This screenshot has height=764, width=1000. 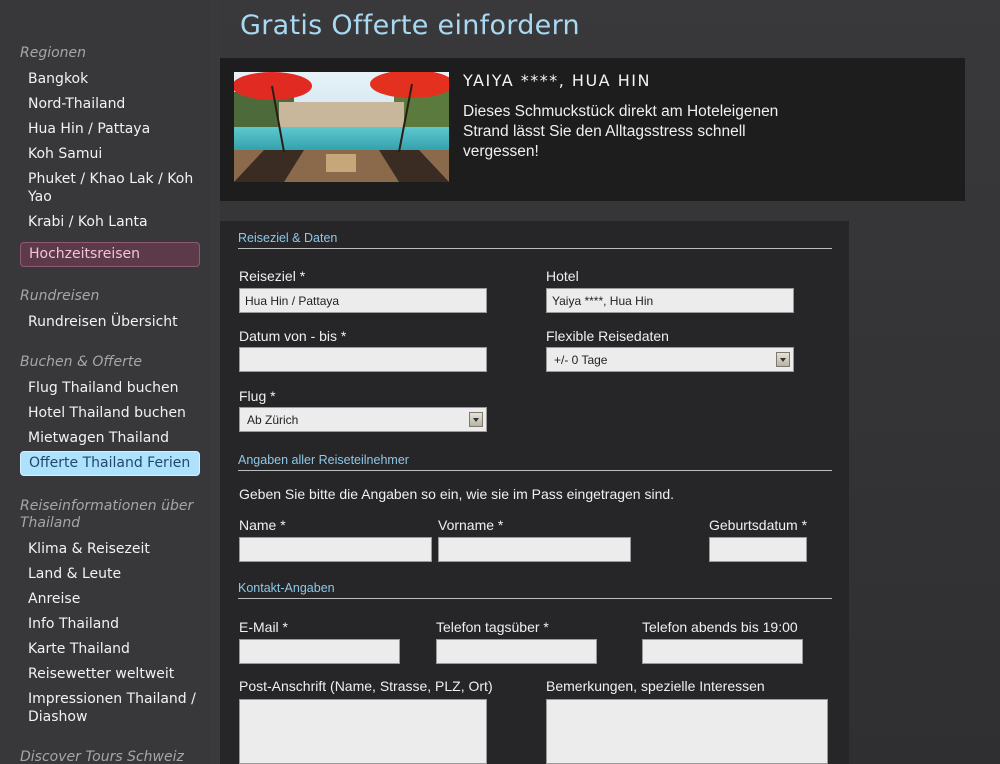 I want to click on bemerkungen-textarea, so click(x=687, y=731).